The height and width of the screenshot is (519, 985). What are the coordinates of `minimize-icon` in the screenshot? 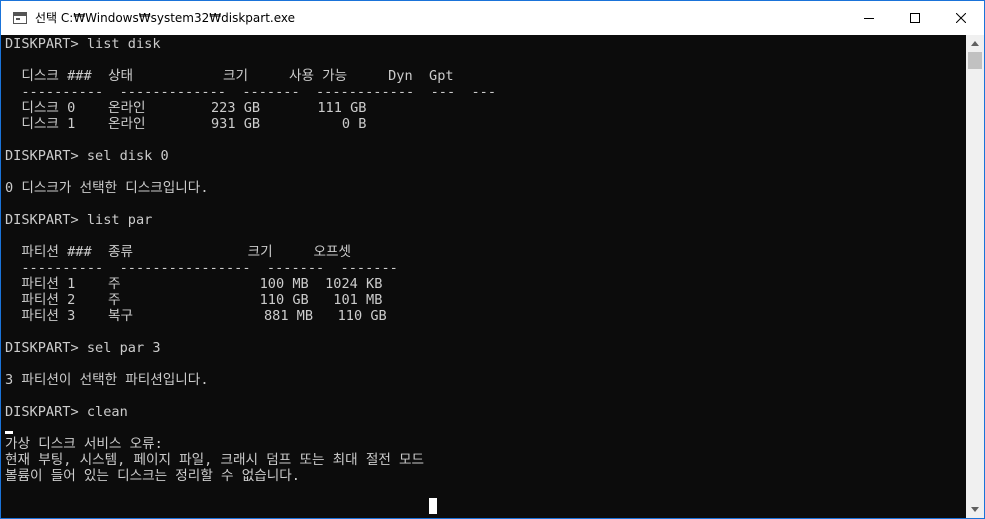 It's located at (869, 18).